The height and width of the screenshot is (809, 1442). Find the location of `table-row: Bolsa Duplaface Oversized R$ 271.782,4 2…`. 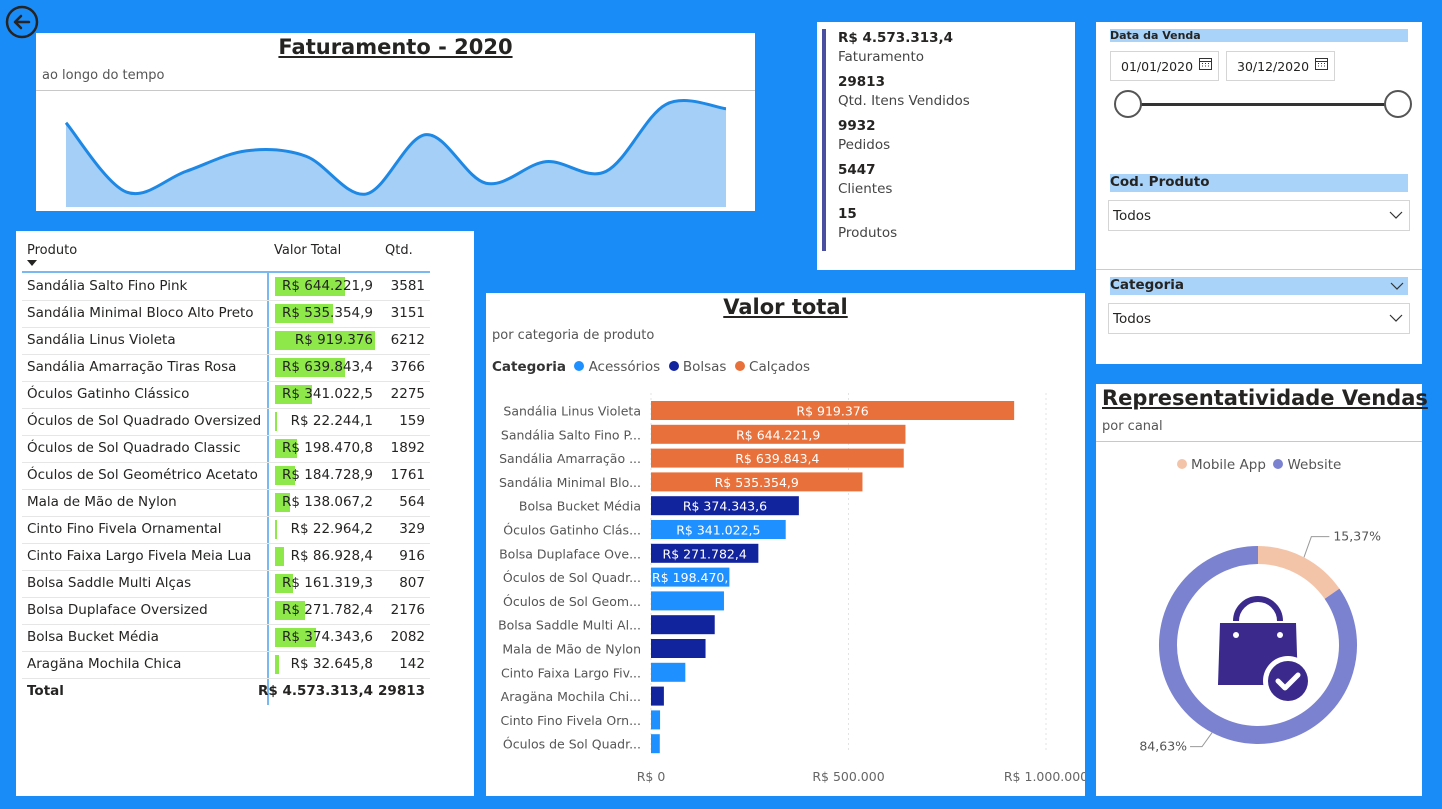

table-row: Bolsa Duplaface Oversized R$ 271.782,4 2… is located at coordinates (226, 611).